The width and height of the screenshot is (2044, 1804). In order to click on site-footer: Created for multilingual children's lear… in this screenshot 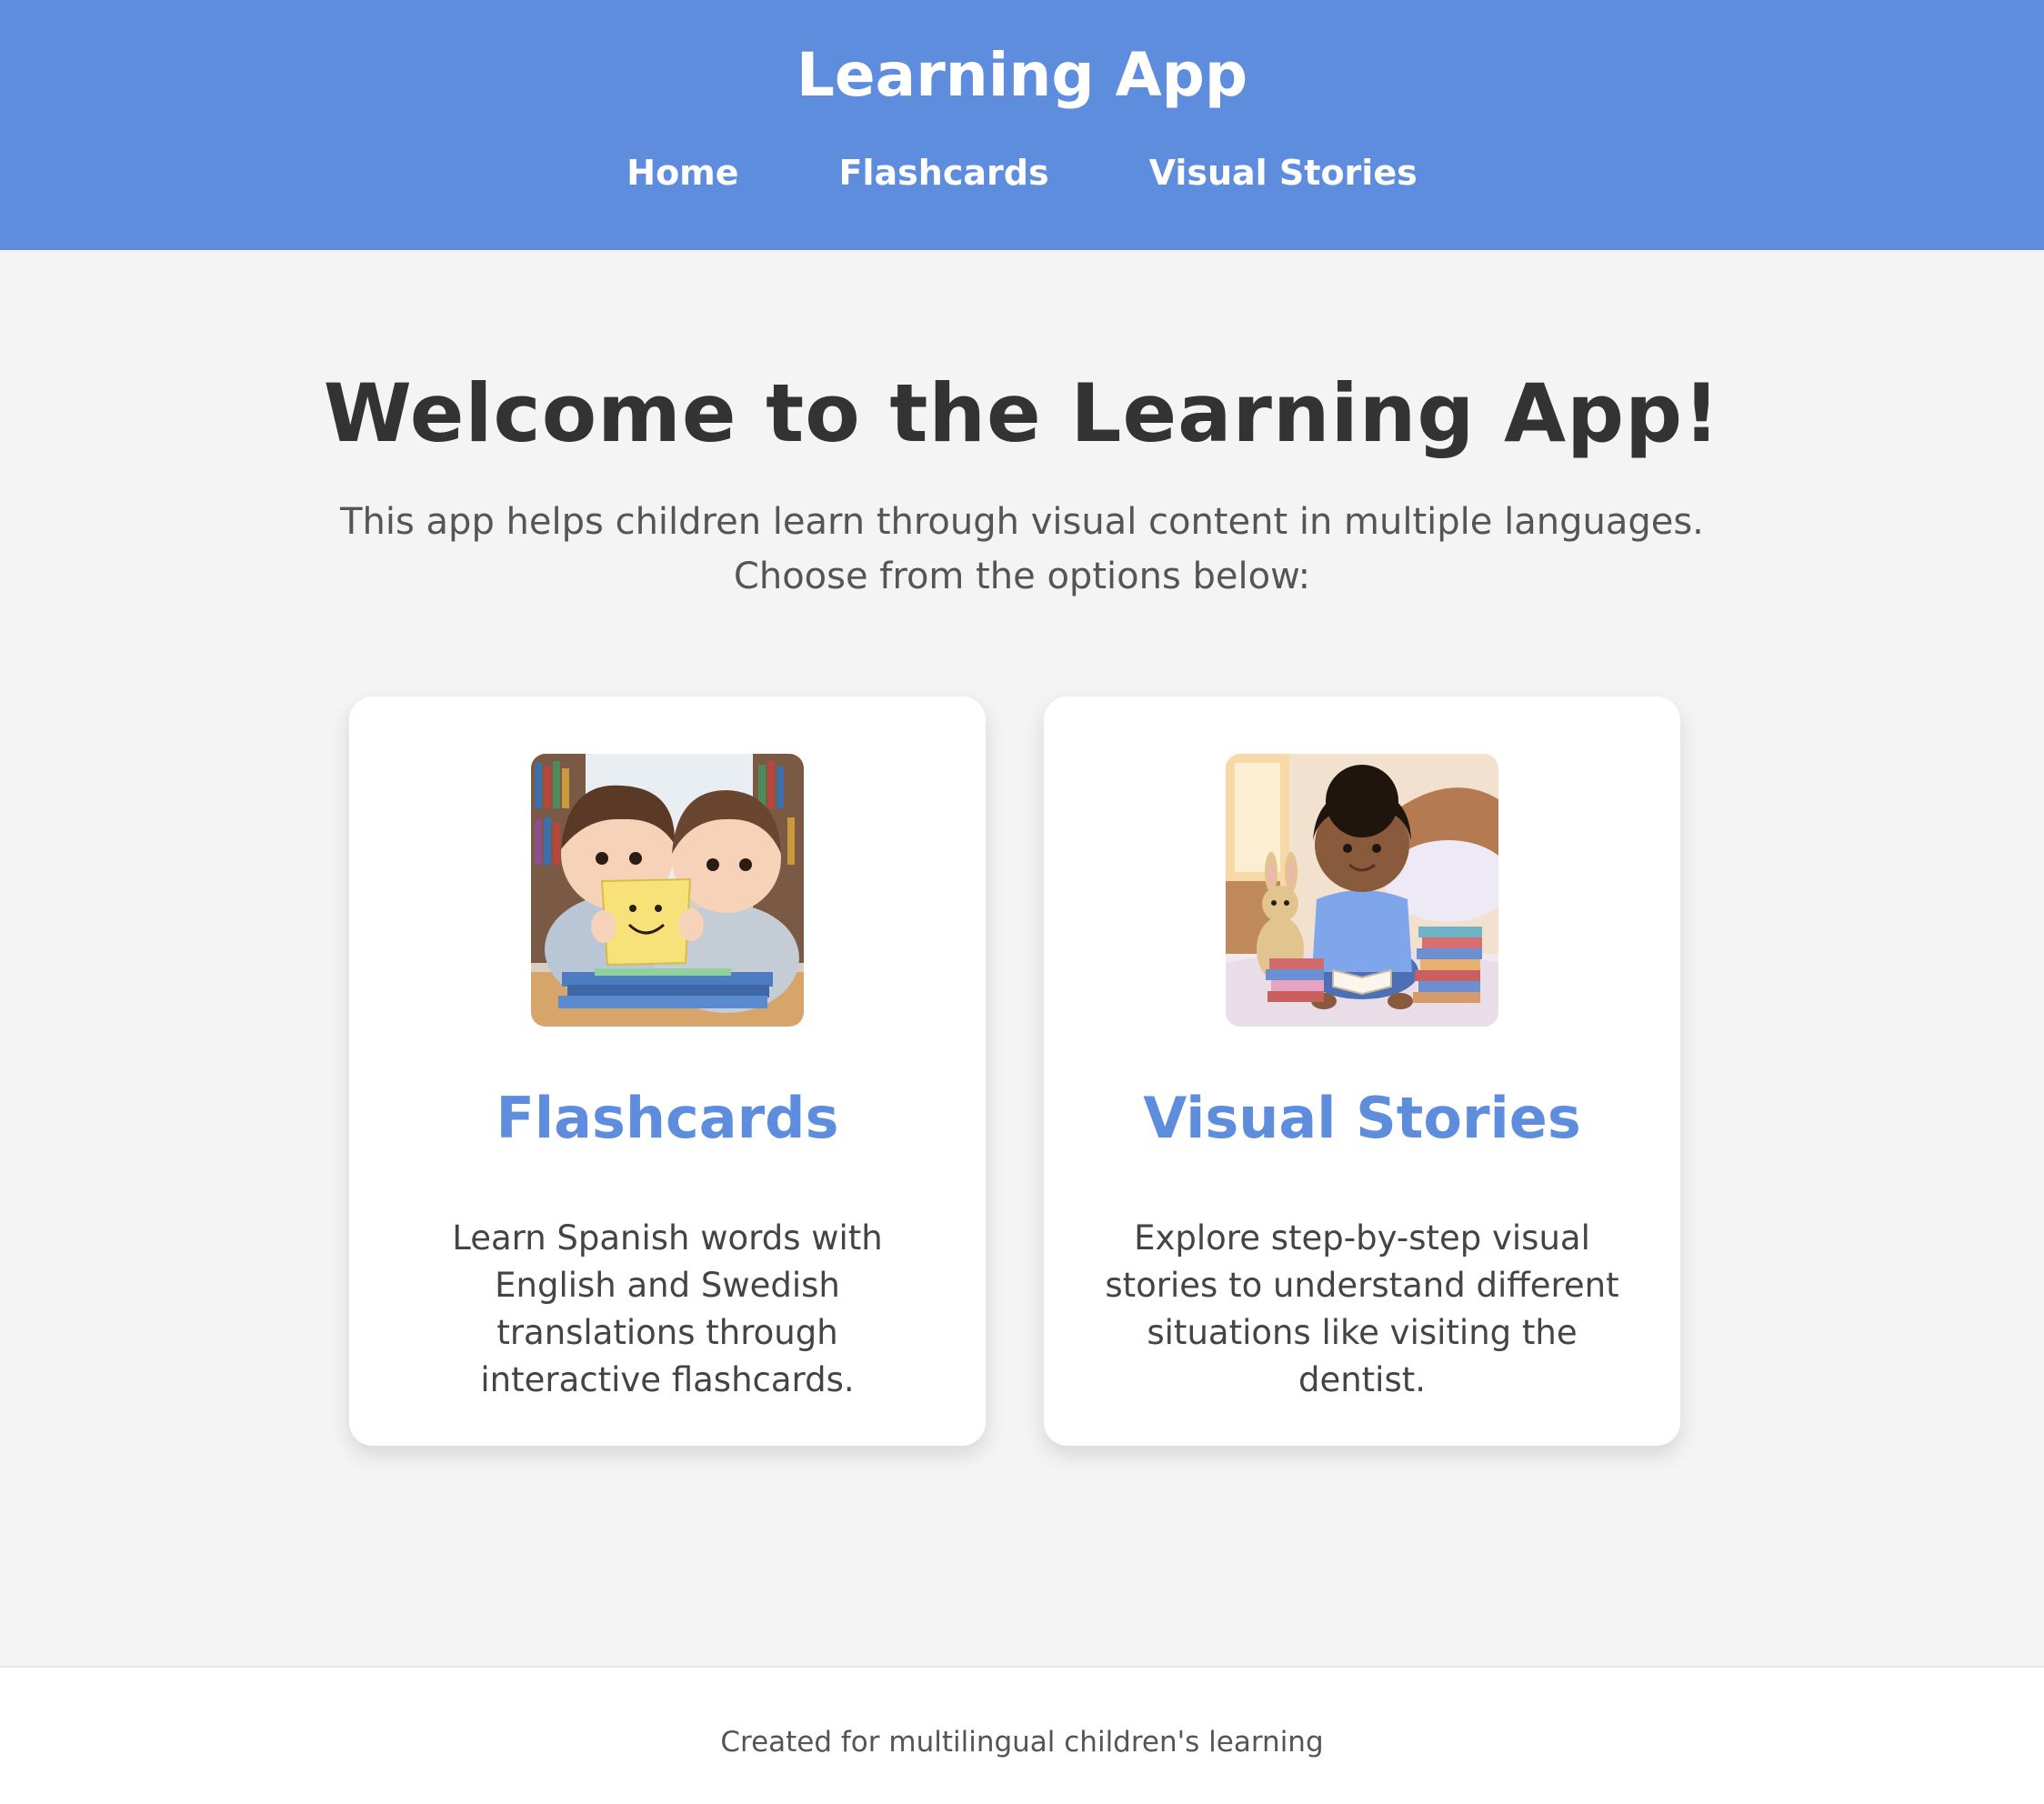, I will do `click(1022, 1735)`.